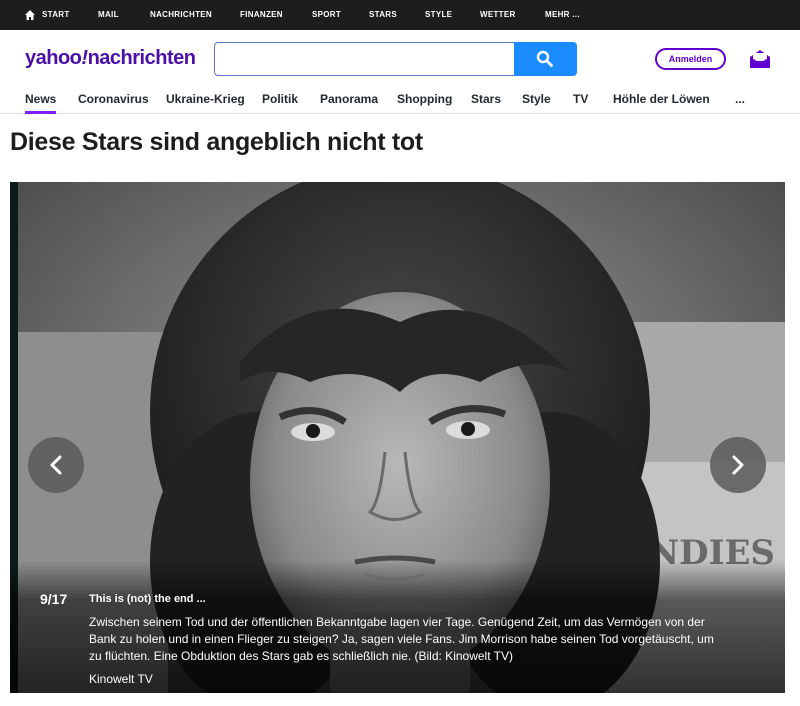 This screenshot has height=706, width=800. I want to click on logo-main: yahoo, so click(53, 58).